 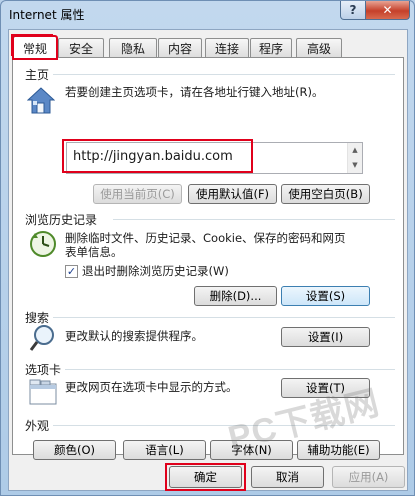 What do you see at coordinates (151, 387) in the screenshot?
I see `tabs-description: 更改网页在选项卡中显示的方式。` at bounding box center [151, 387].